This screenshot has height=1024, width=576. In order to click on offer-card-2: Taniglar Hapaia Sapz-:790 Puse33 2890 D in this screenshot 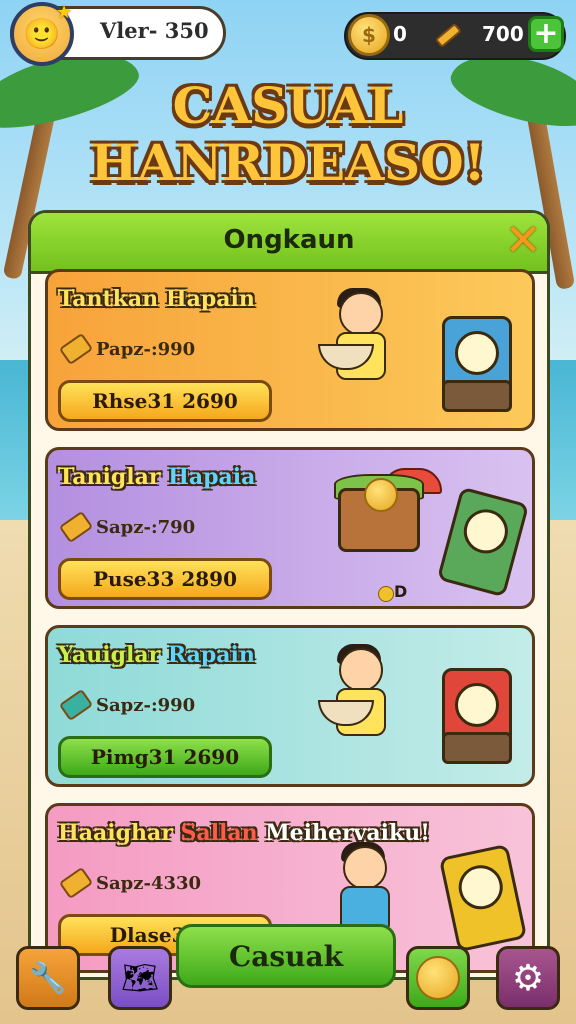, I will do `click(290, 528)`.